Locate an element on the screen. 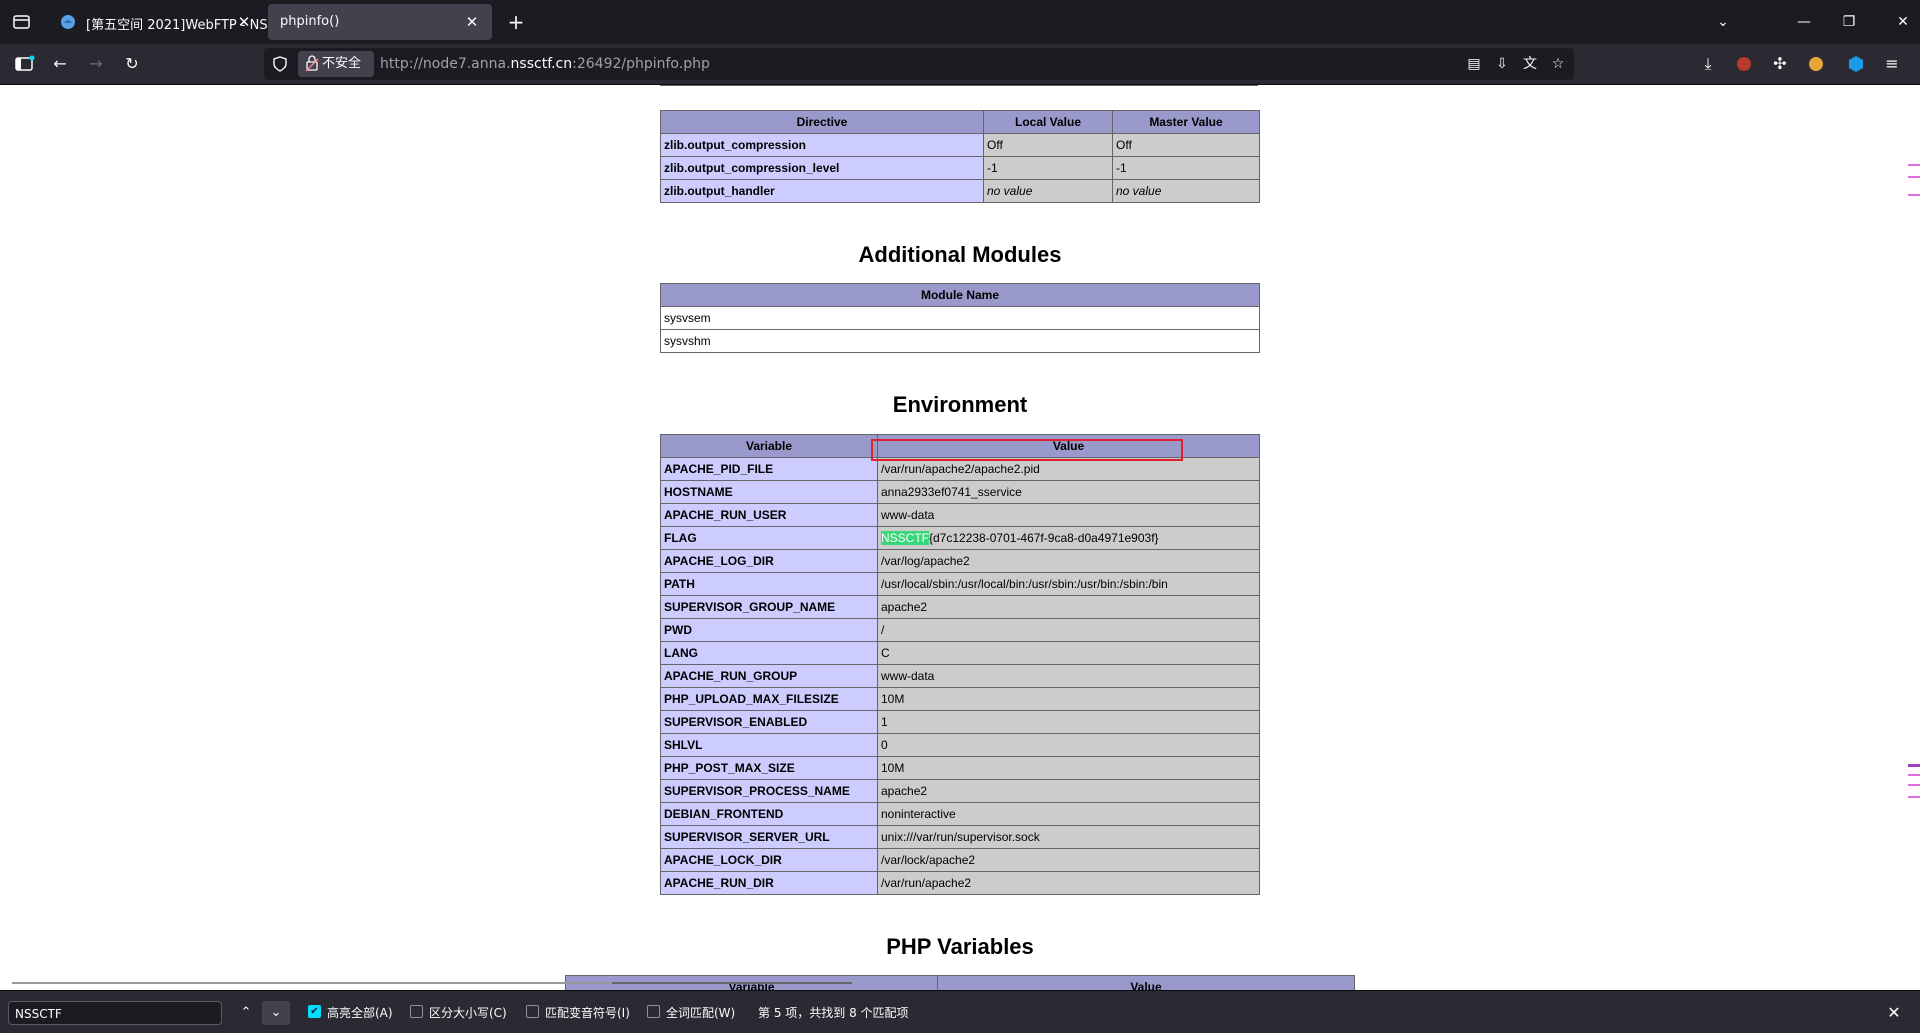 Image resolution: width=1920 pixels, height=1033 pixels. tab-phpinfo: phpinfo() ✕ is located at coordinates (380, 22).